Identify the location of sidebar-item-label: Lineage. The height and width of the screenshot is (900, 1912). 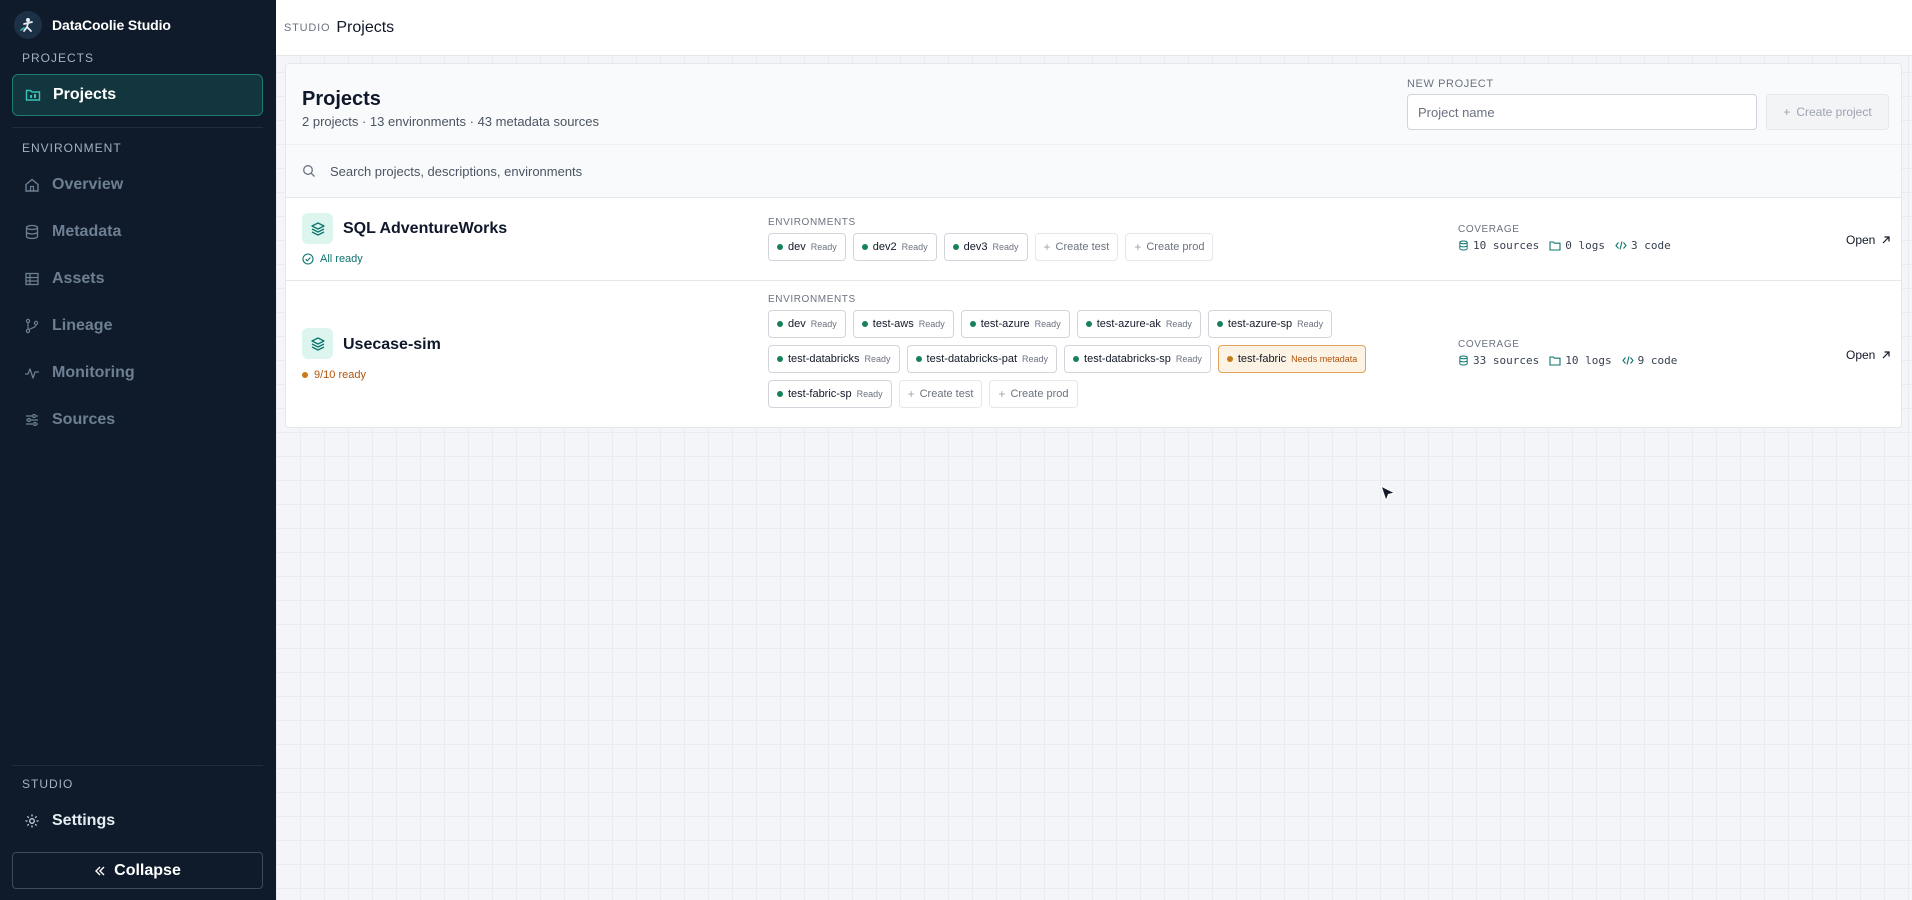
(82, 325).